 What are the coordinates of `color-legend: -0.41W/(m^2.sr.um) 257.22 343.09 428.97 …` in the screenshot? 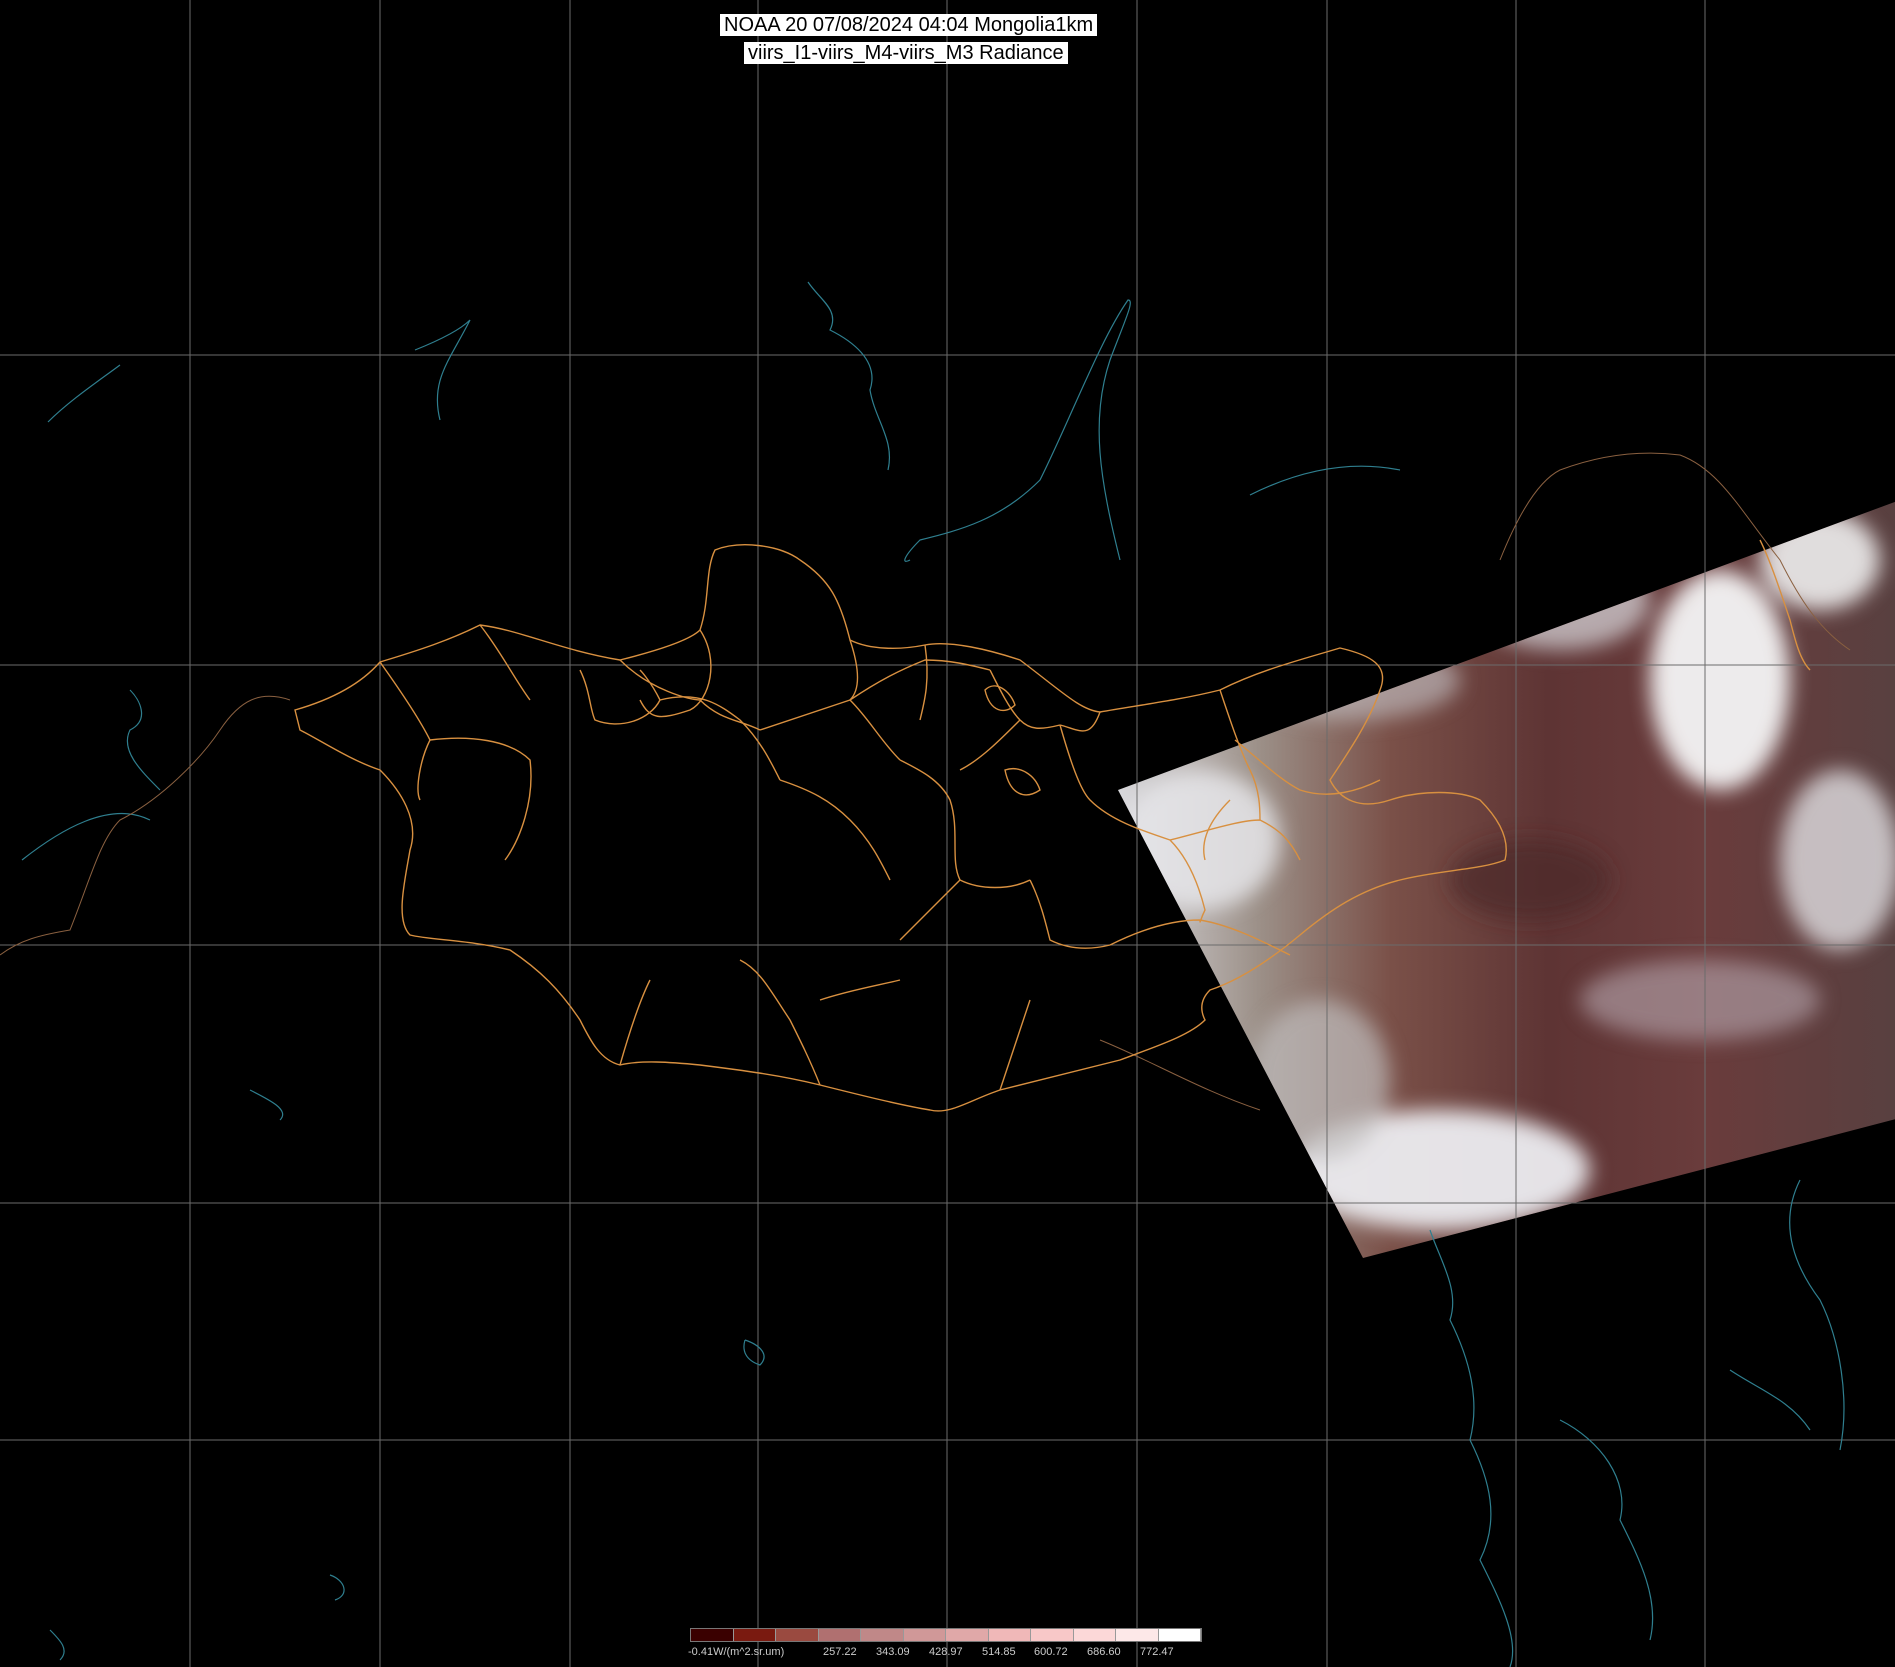 It's located at (945, 1647).